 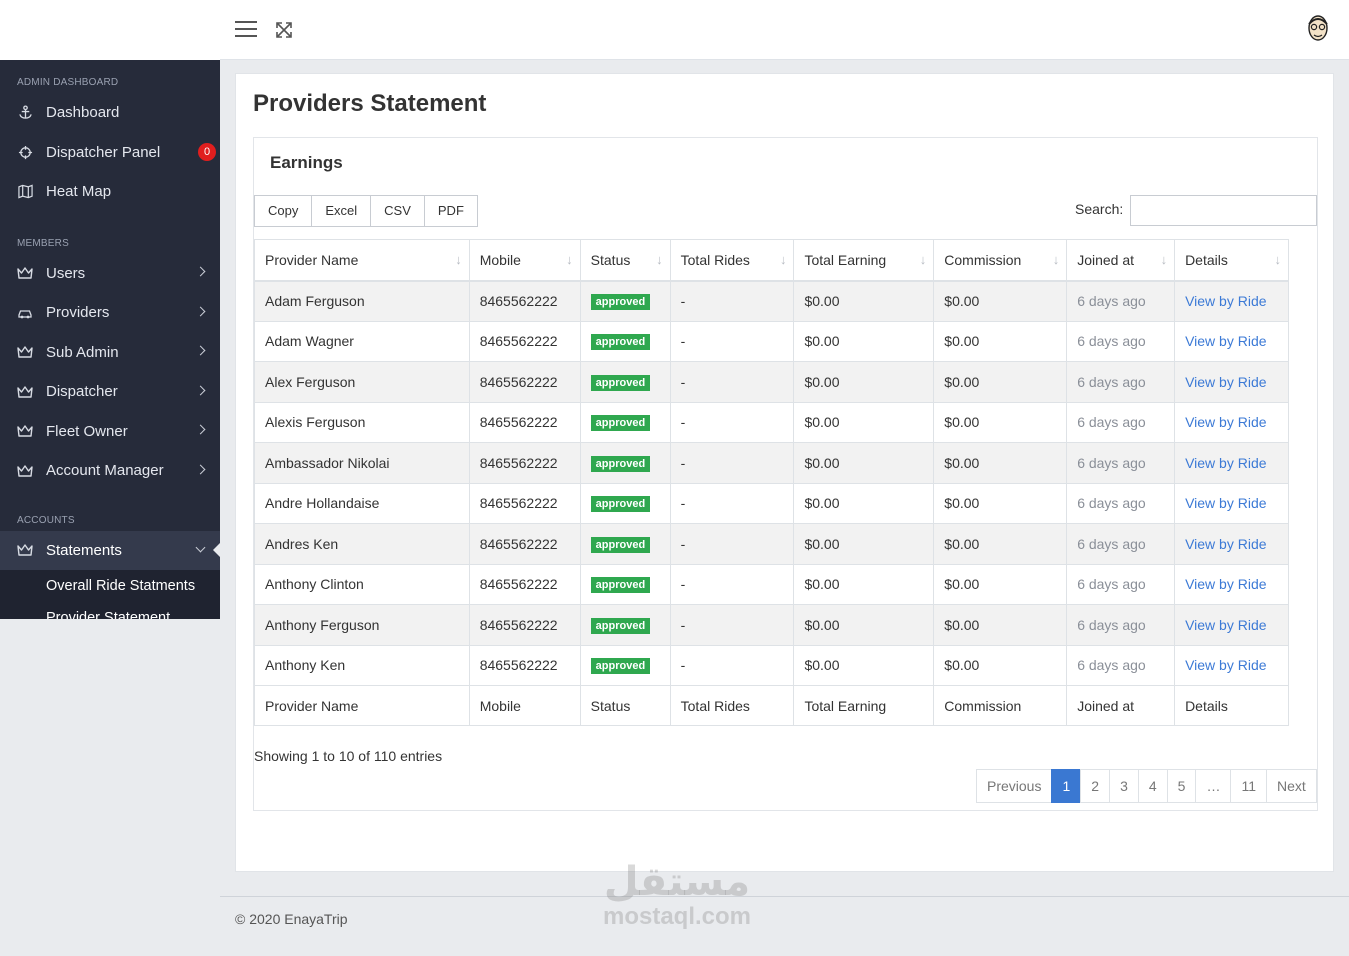 I want to click on column-footer: Joined at, so click(x=1121, y=705).